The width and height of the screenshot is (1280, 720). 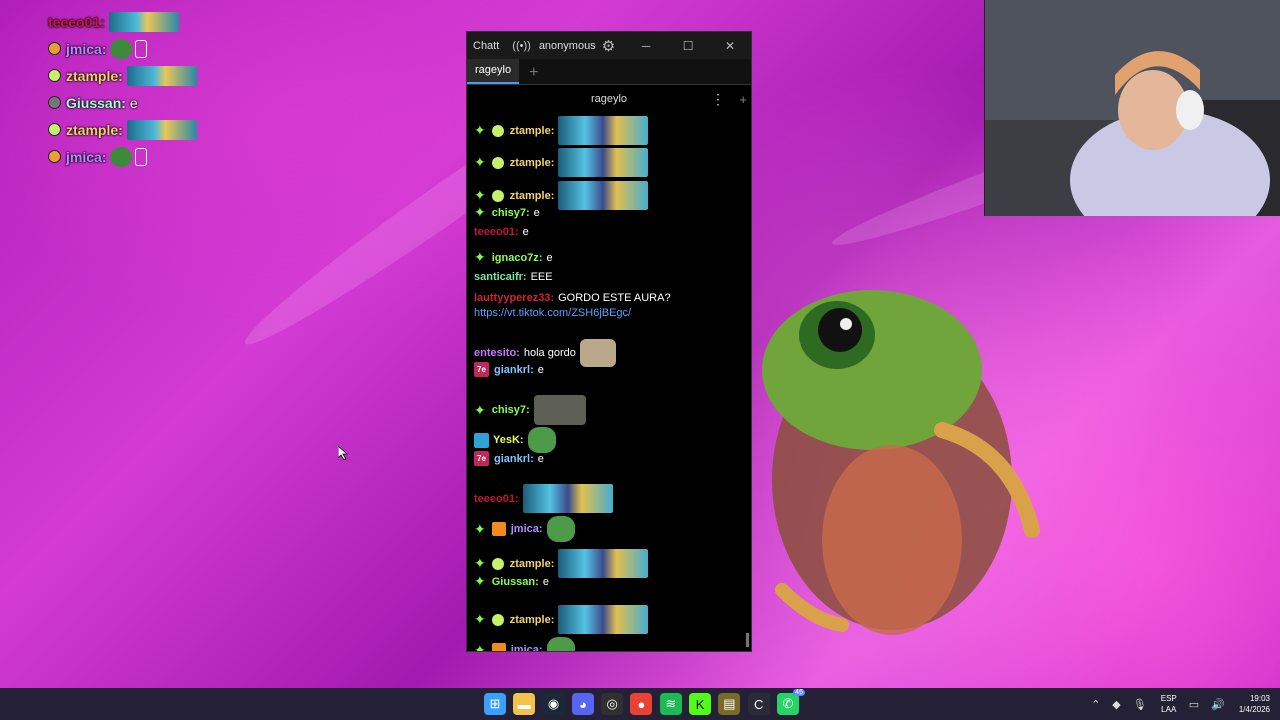 I want to click on streaming-icon: ((•)), so click(x=521, y=46).